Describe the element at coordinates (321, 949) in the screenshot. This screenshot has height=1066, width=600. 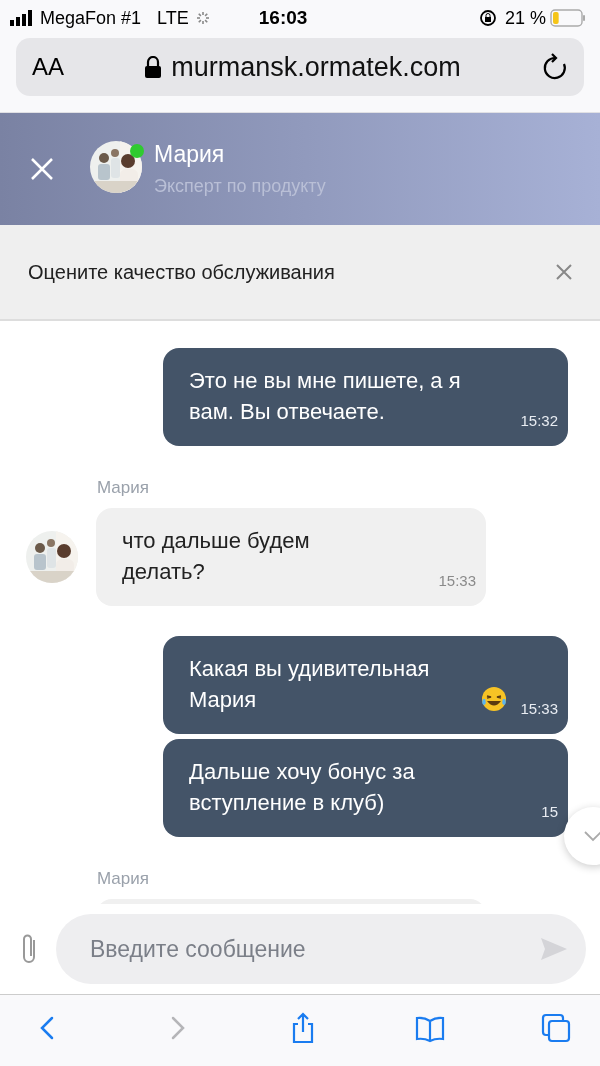
I see `message-field: Введите сообщение` at that location.